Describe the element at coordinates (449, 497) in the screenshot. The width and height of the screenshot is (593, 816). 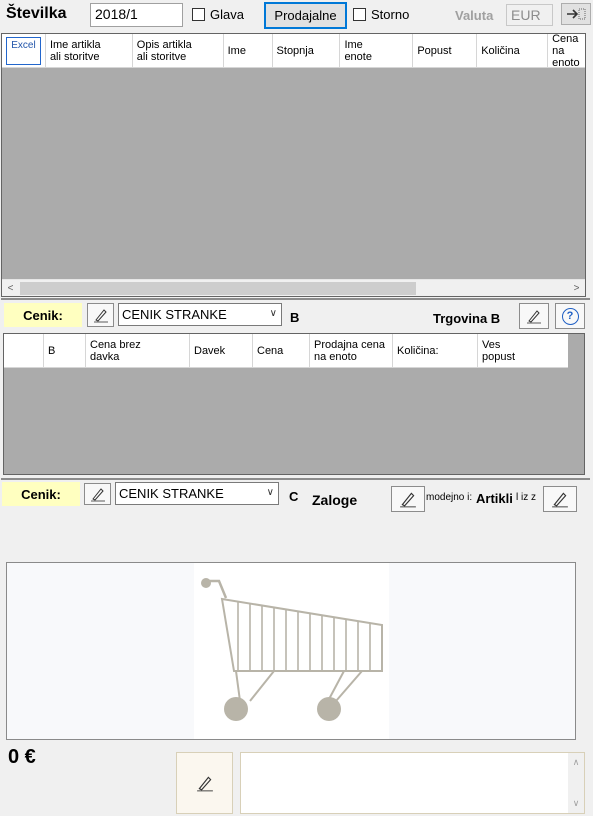
I see `modejno-text: modejno i:` at that location.